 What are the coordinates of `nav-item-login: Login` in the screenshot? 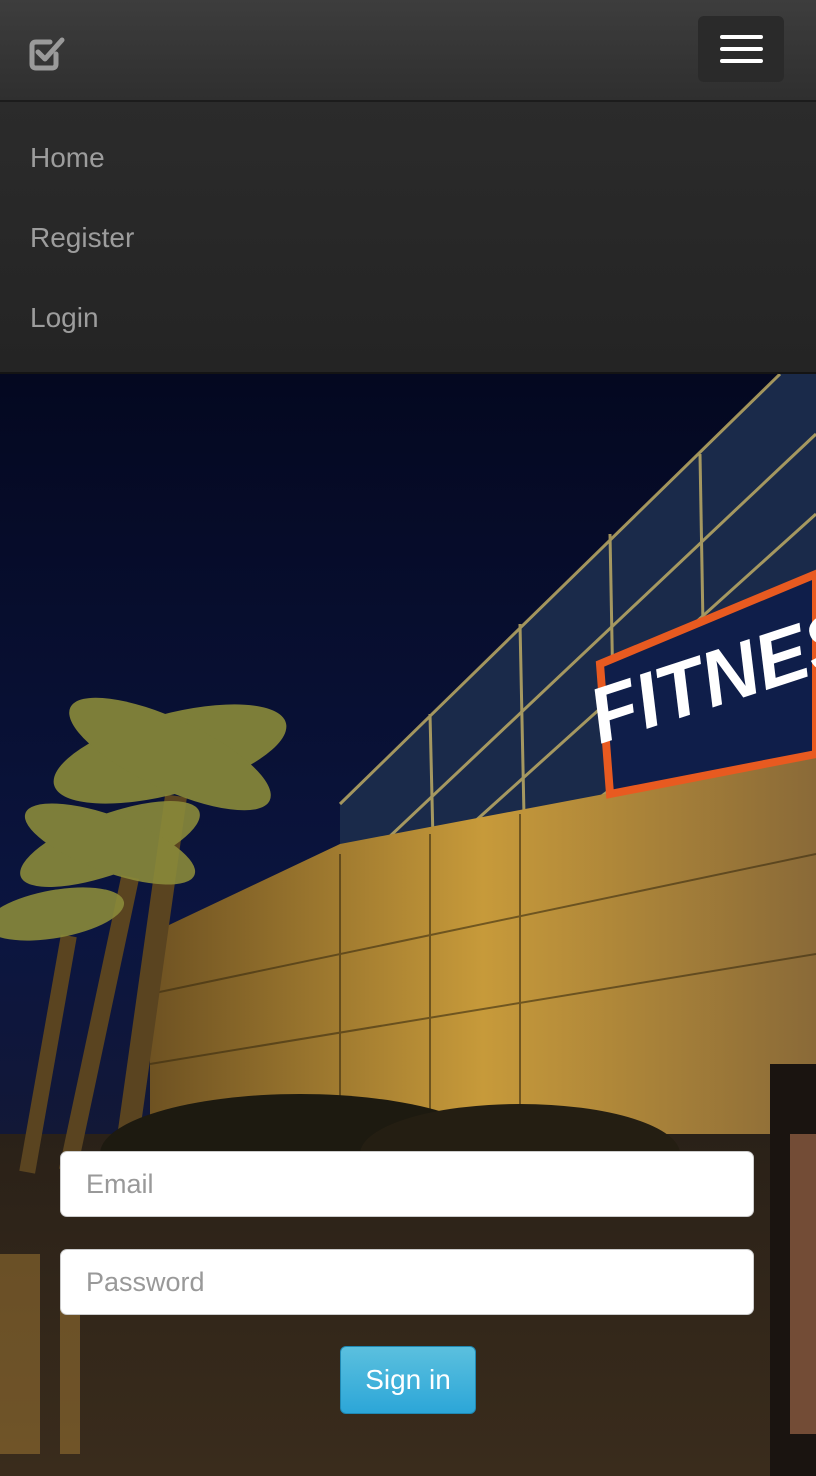 It's located at (64, 318).